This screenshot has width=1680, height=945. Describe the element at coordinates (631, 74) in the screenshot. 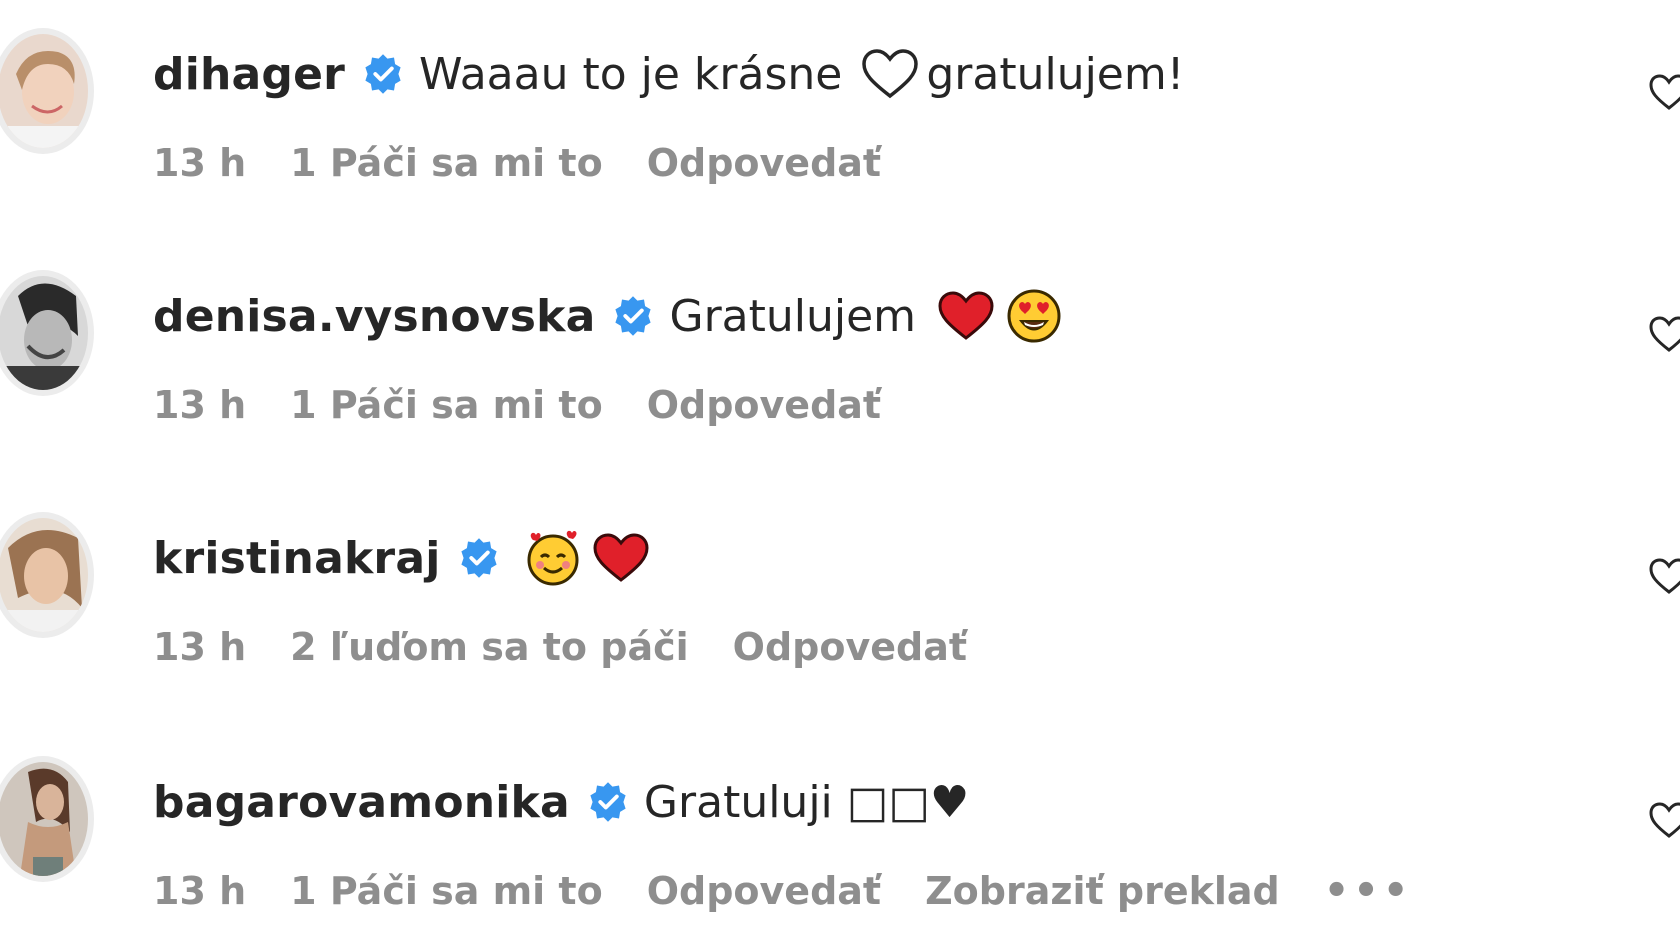

I see `comment-text: Waaau to je krásne` at that location.